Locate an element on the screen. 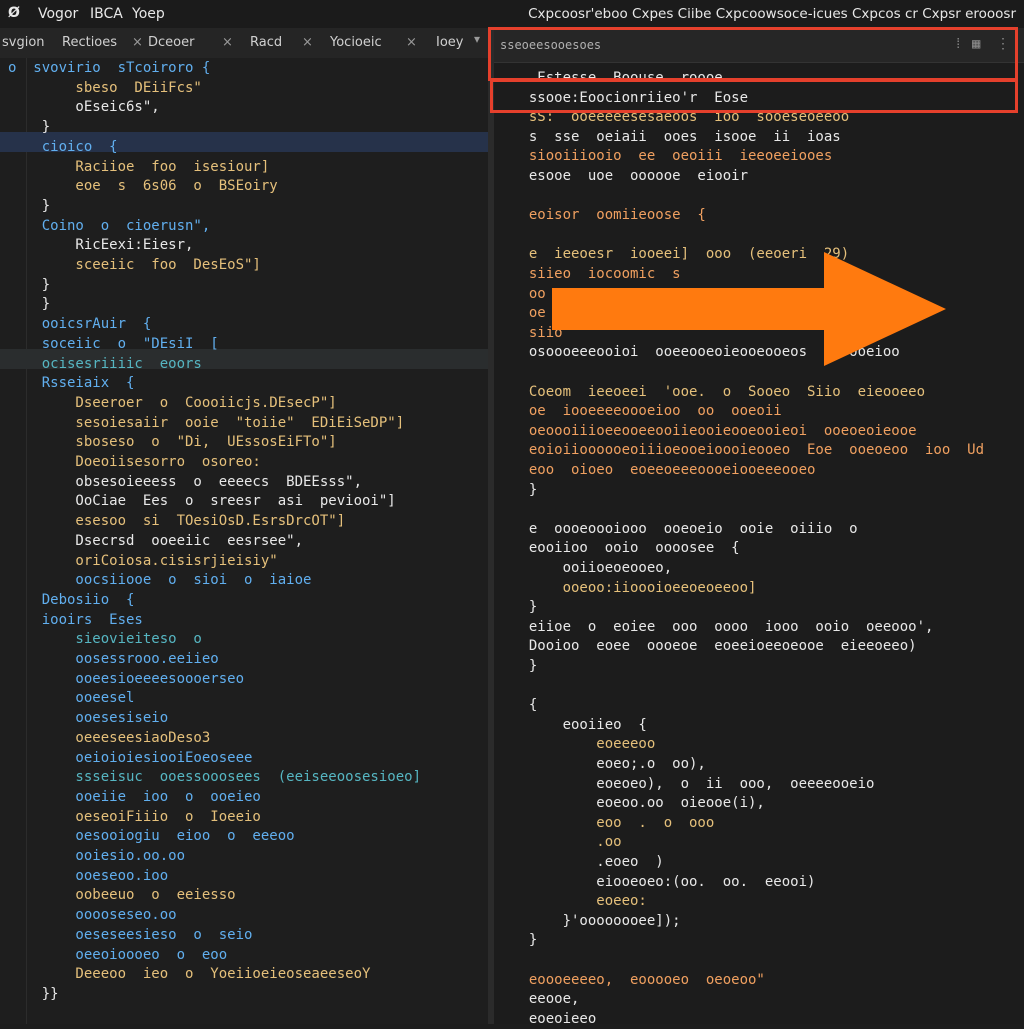 The height and width of the screenshot is (1029, 1024). code-line: Raciioe foo isesiour] is located at coordinates (138, 167).